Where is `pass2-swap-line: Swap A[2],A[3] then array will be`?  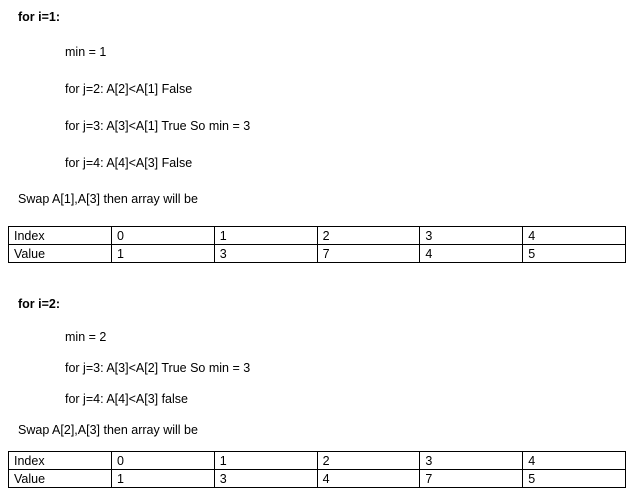
pass2-swap-line: Swap A[2],A[3] then array will be is located at coordinates (108, 430).